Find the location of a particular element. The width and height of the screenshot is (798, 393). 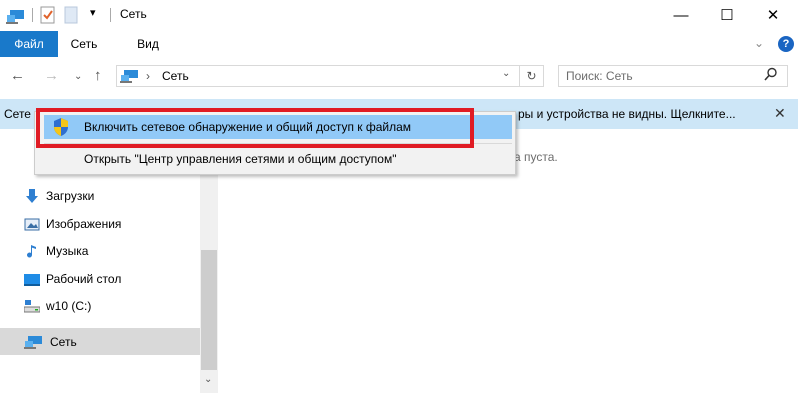

new-folder-icon is located at coordinates (71, 15).